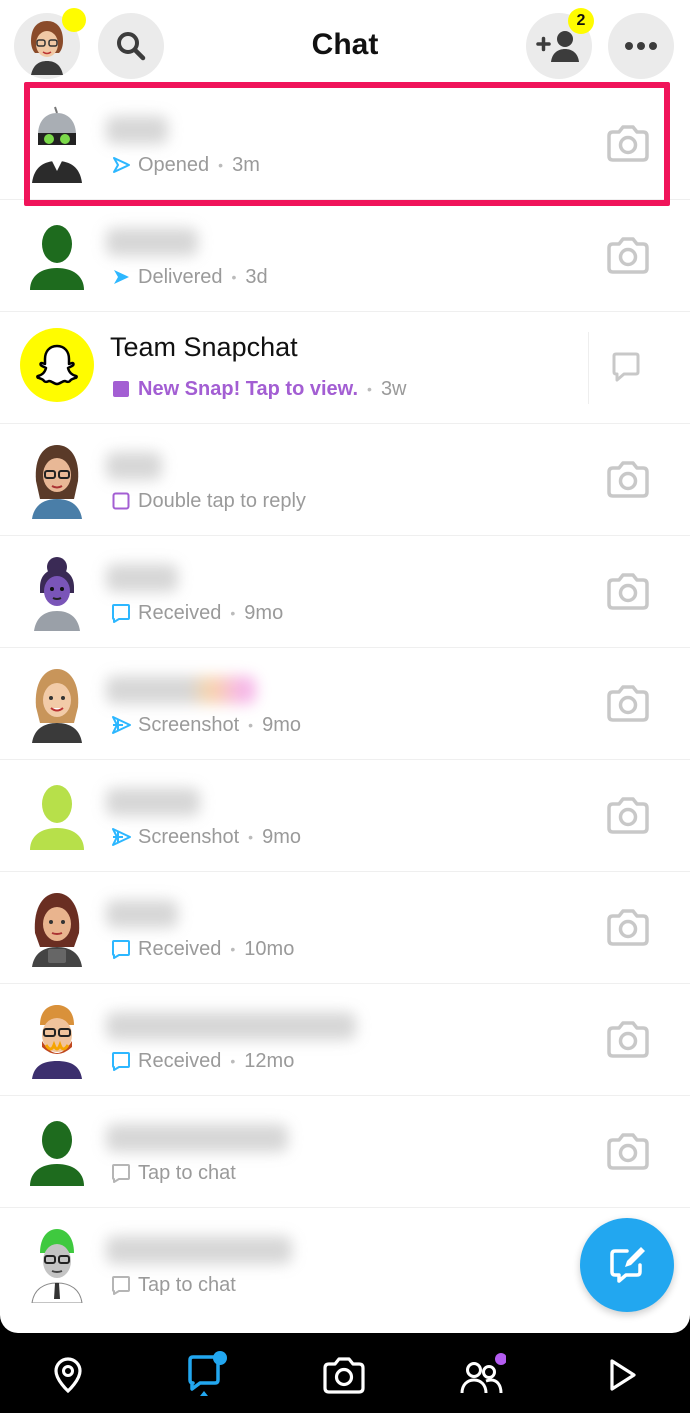 Image resolution: width=690 pixels, height=1413 pixels. Describe the element at coordinates (180, 276) in the screenshot. I see `status-label: Delivered` at that location.